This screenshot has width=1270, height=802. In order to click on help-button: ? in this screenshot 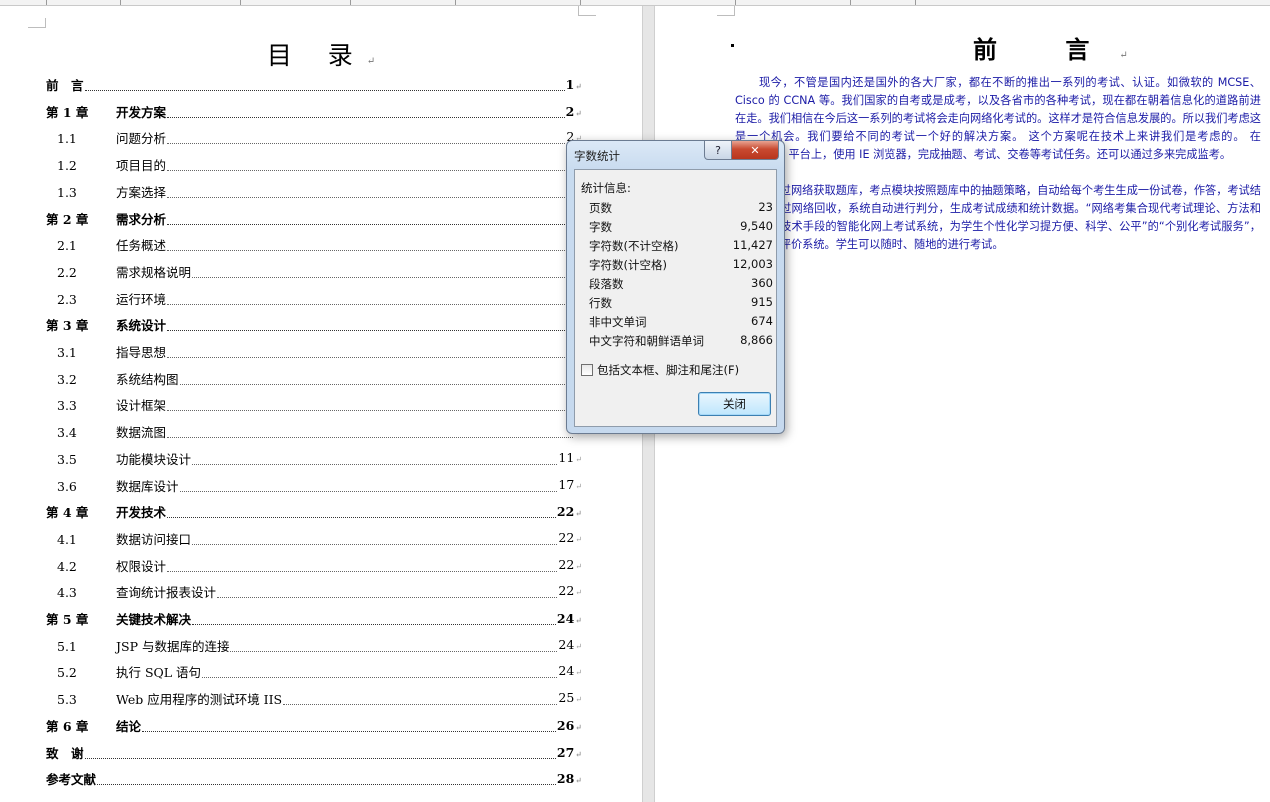, I will do `click(718, 150)`.